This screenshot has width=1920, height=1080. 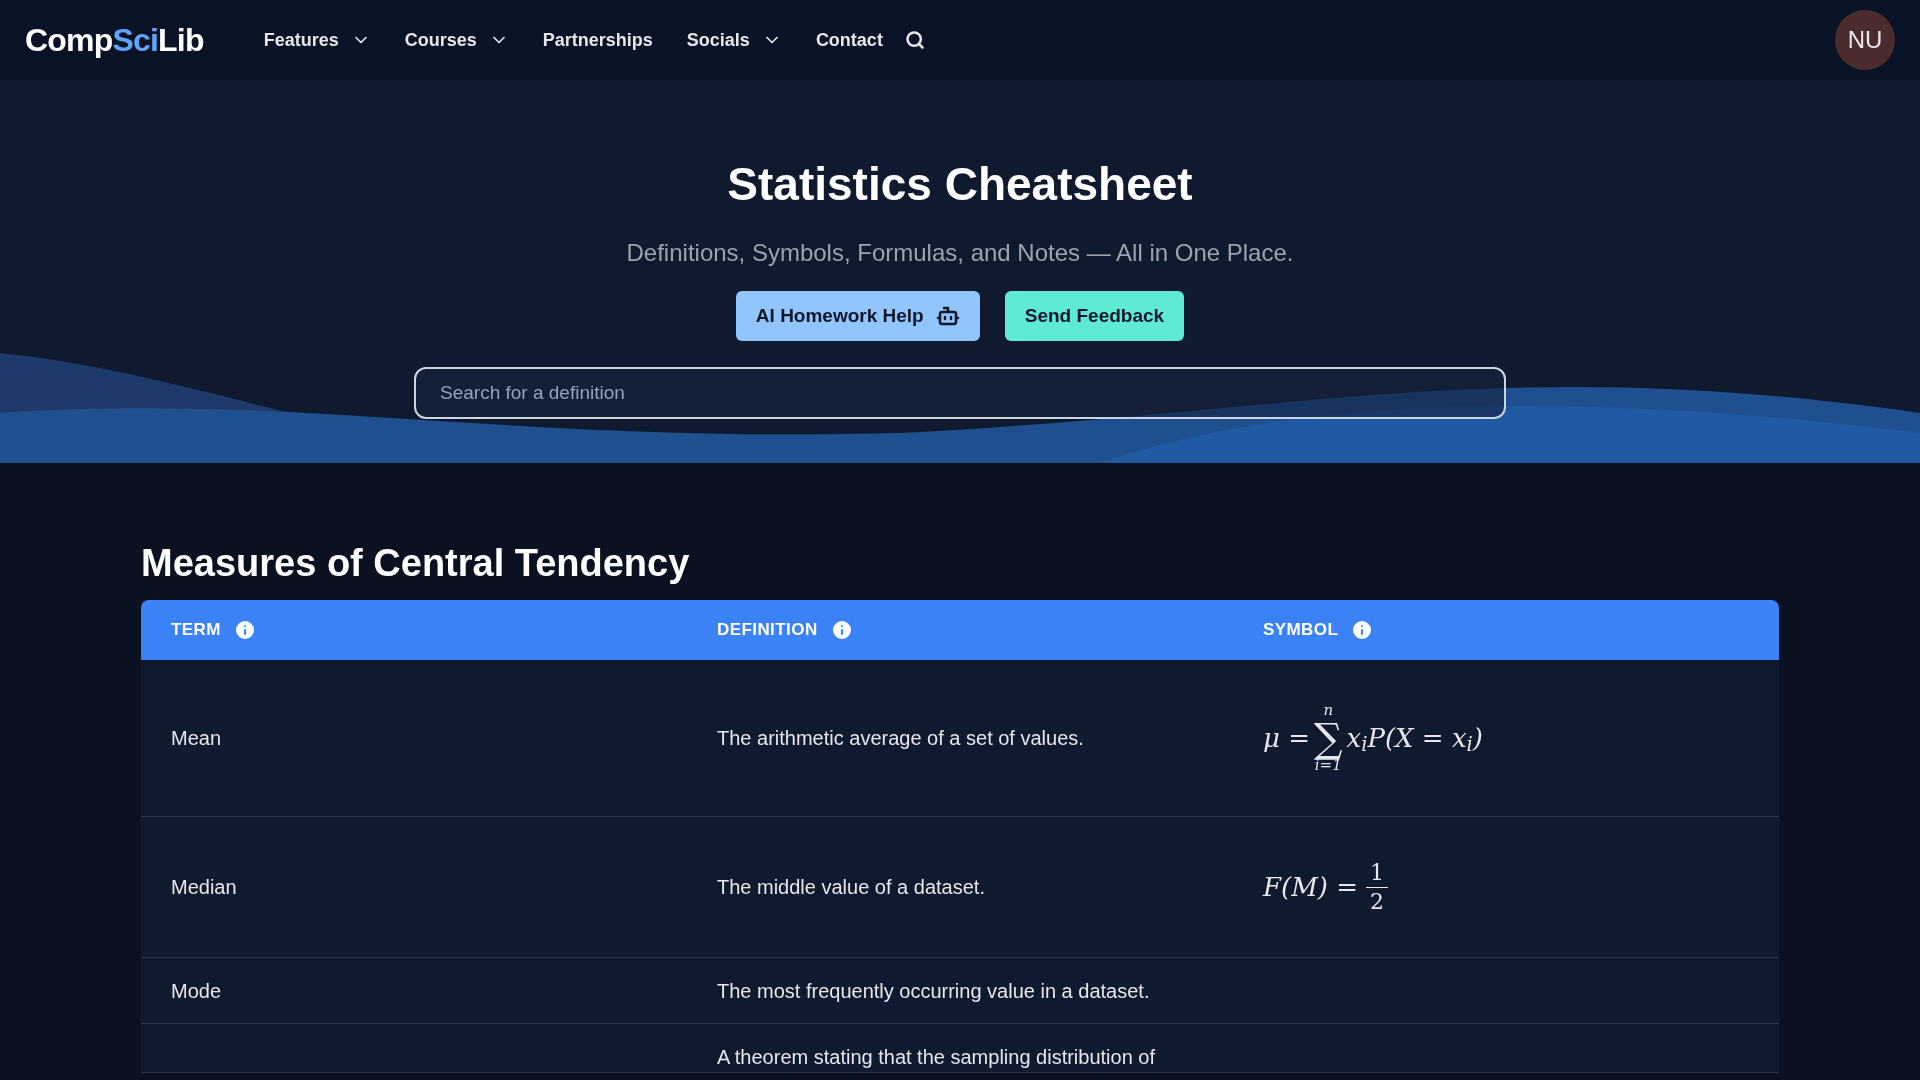 I want to click on page-title: Statistics Cheatsheet, so click(x=960, y=184).